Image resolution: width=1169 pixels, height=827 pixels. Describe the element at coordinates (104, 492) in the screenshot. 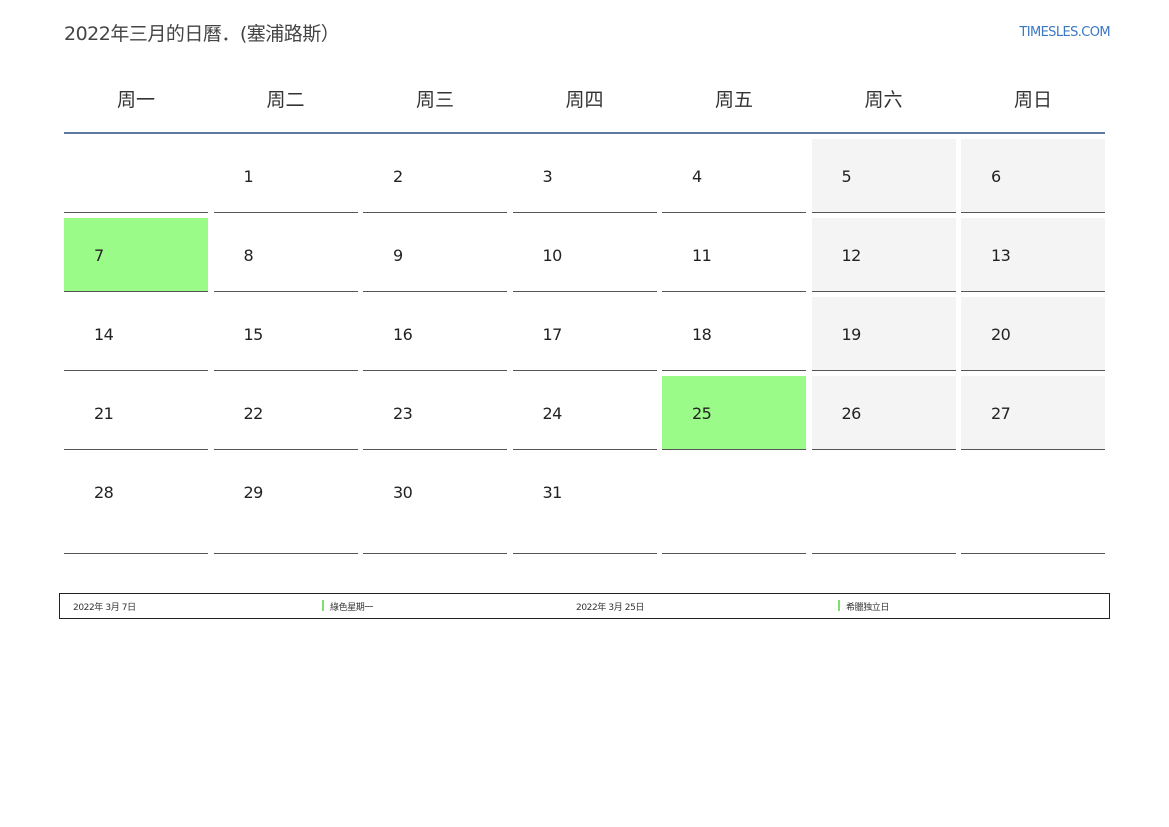

I see `day-number: 28` at that location.